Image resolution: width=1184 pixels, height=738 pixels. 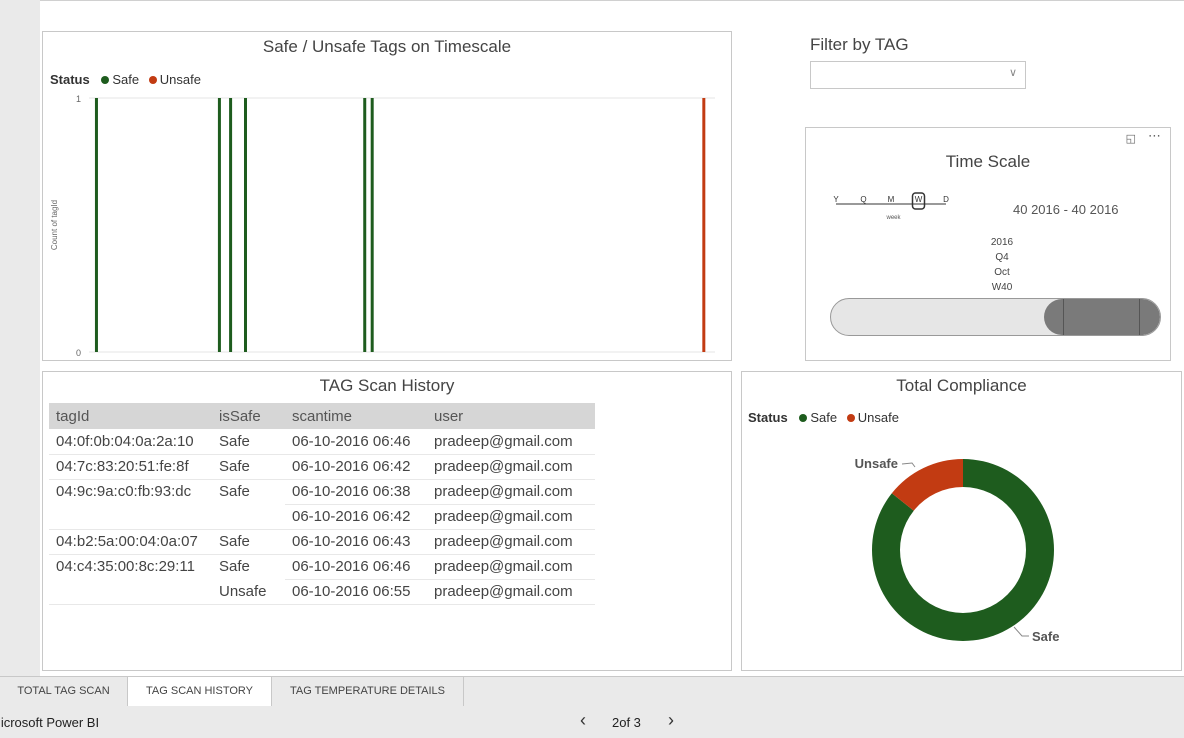 I want to click on cell-tagid: 04:7c:83:20:51:fe:8f, so click(x=130, y=467).